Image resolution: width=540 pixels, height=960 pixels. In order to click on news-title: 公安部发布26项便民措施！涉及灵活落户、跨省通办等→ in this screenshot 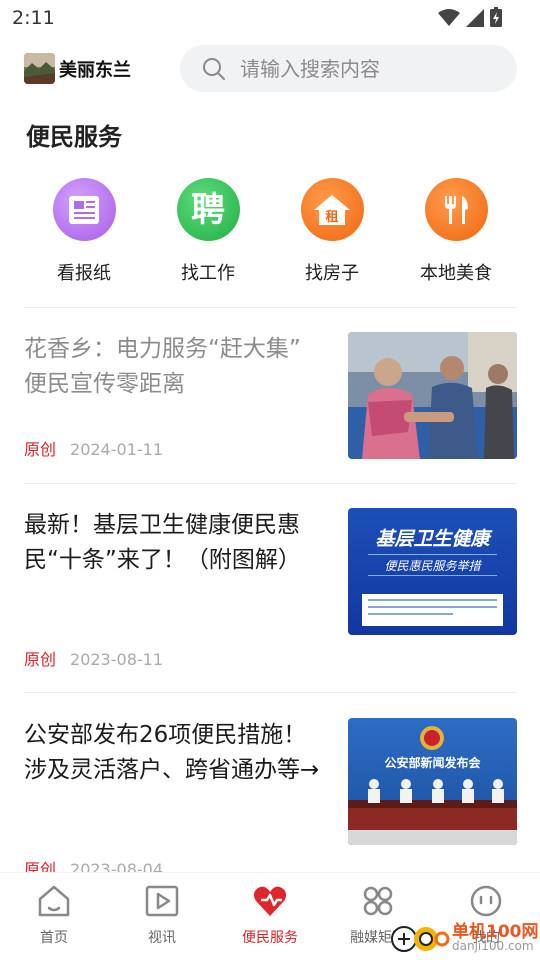, I will do `click(174, 753)`.